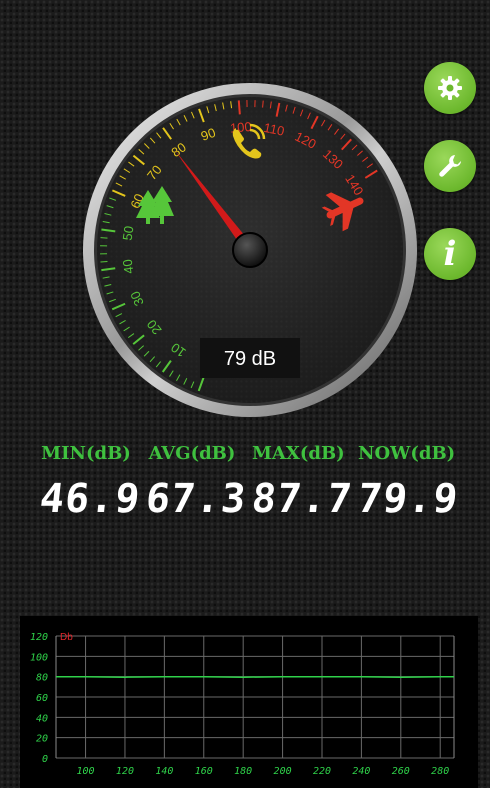 The image size is (490, 788). Describe the element at coordinates (42, 678) in the screenshot. I see `y-tick-label: 80` at that location.